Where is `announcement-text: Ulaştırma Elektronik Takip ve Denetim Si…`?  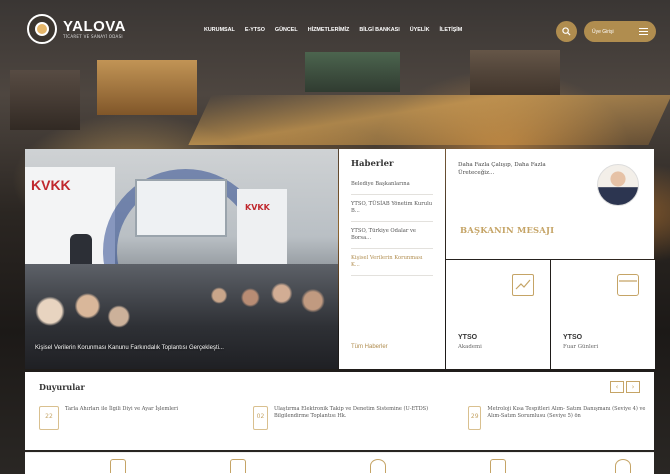 announcement-text: Ulaştırma Elektronik Takip ve Denetim Si… is located at coordinates (351, 412).